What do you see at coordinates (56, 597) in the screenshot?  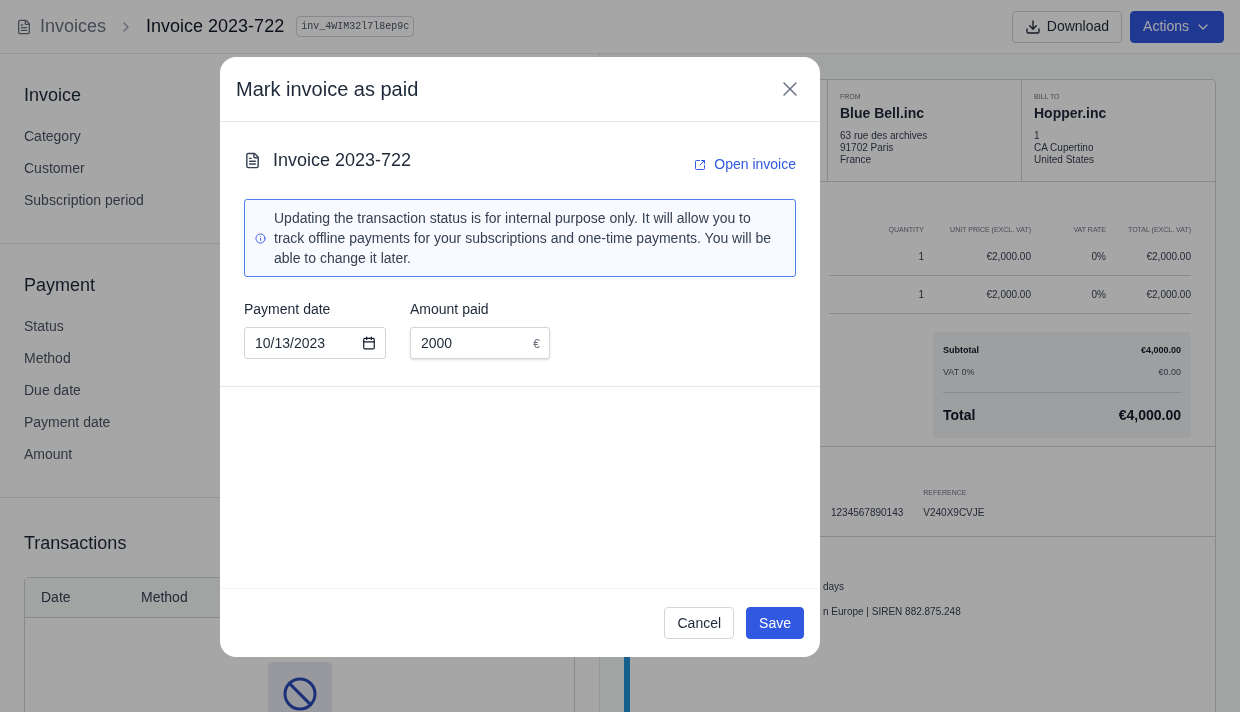 I see `column-header: Date` at bounding box center [56, 597].